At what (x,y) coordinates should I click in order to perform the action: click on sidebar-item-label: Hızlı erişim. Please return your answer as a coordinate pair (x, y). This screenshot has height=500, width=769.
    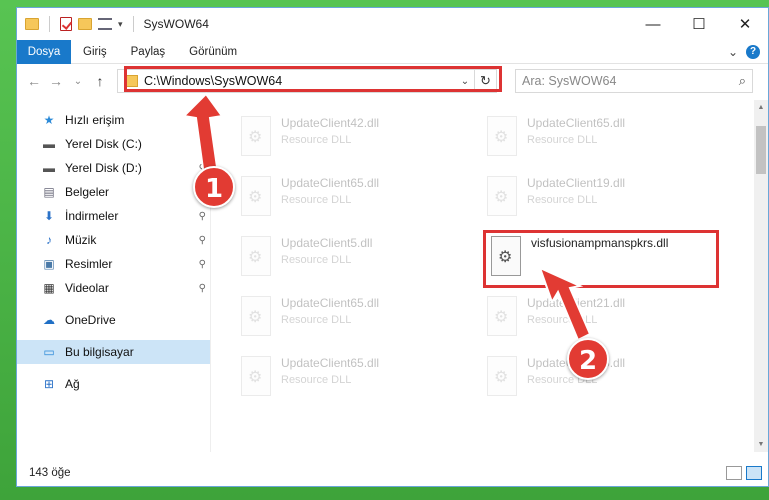
    Looking at the image, I should click on (95, 120).